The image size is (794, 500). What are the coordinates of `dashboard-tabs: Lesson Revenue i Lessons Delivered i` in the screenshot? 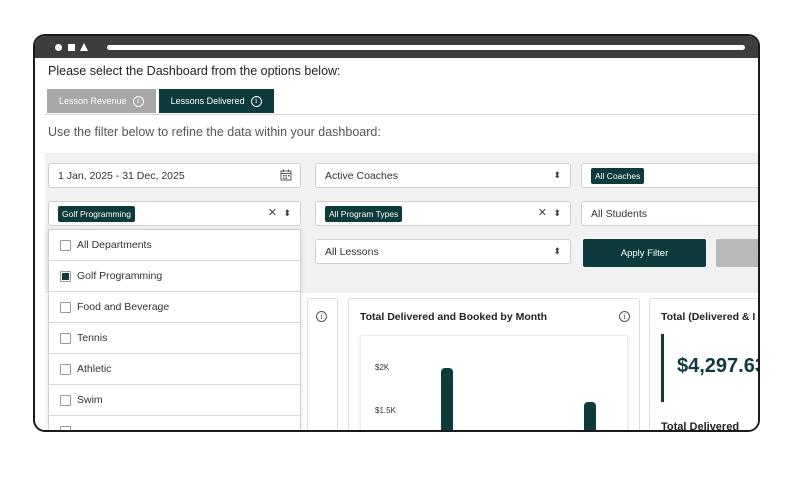 It's located at (160, 101).